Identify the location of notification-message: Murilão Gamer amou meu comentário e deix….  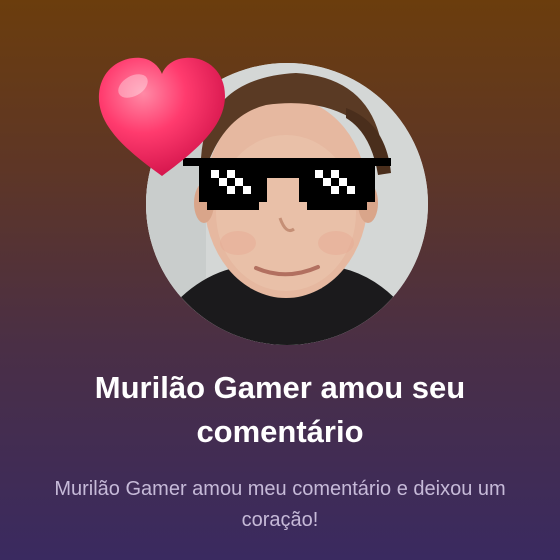
(280, 504).